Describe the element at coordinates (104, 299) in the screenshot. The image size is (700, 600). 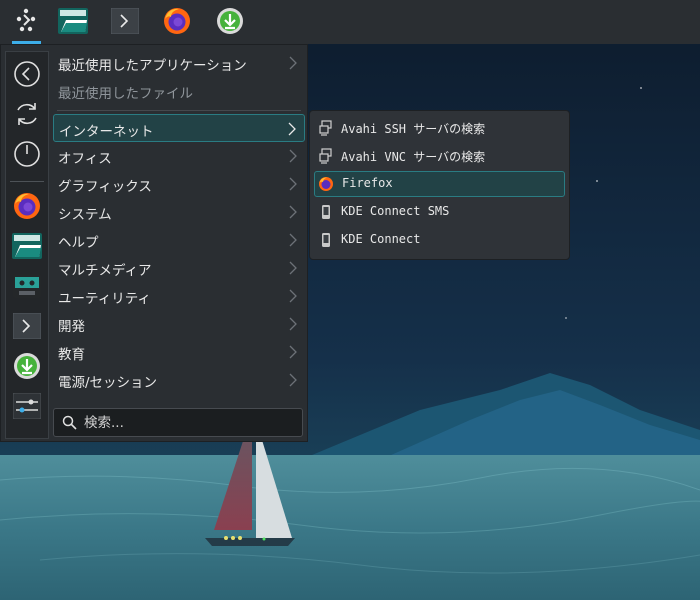
I see `category-label: ユーティリティ` at that location.